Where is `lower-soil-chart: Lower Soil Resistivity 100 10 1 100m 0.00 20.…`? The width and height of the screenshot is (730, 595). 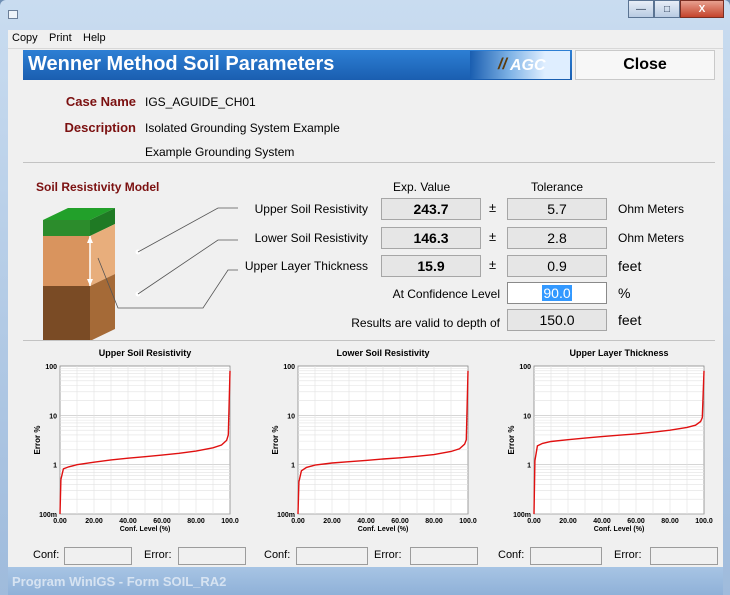
lower-soil-chart: Lower Soil Resistivity 100 10 1 100m 0.00 20.… is located at coordinates (383, 443).